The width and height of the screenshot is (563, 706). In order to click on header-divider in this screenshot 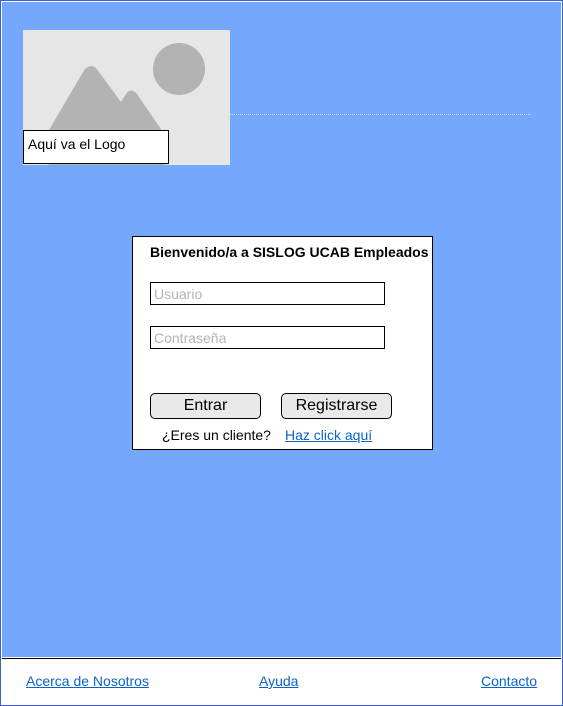, I will do `click(380, 114)`.